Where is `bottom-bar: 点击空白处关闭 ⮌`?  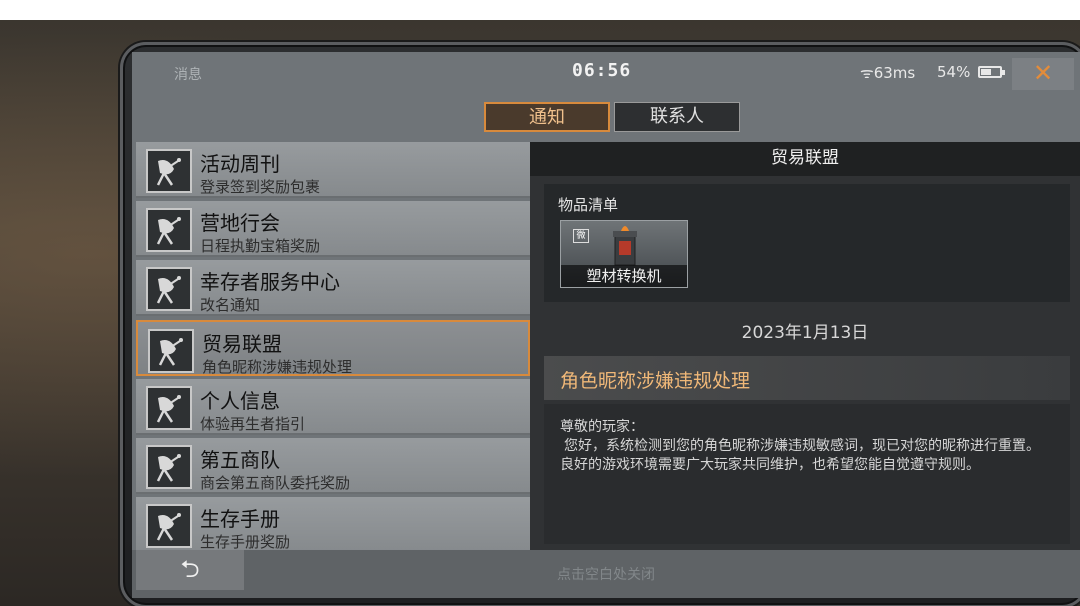
bottom-bar: 点击空白处关闭 ⮌ is located at coordinates (606, 574).